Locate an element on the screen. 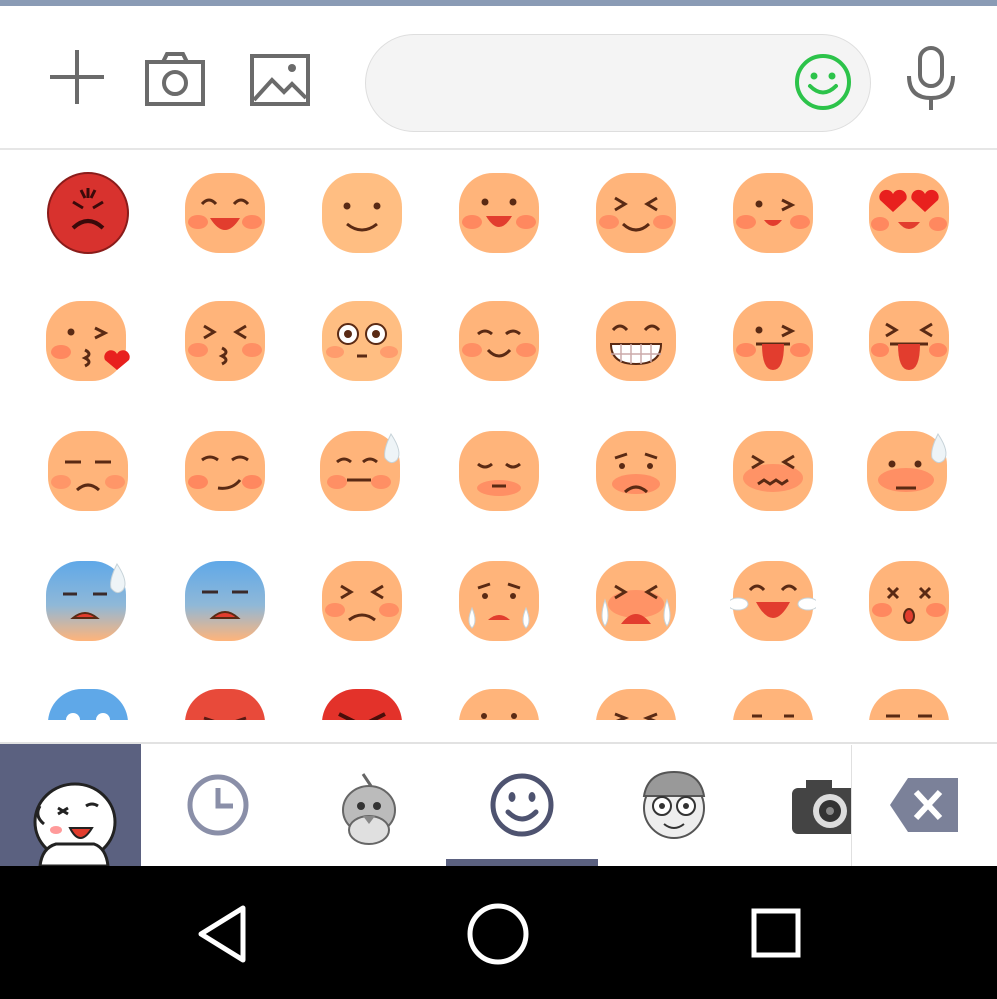 The width and height of the screenshot is (997, 999). emoji-relieved is located at coordinates (499, 471).